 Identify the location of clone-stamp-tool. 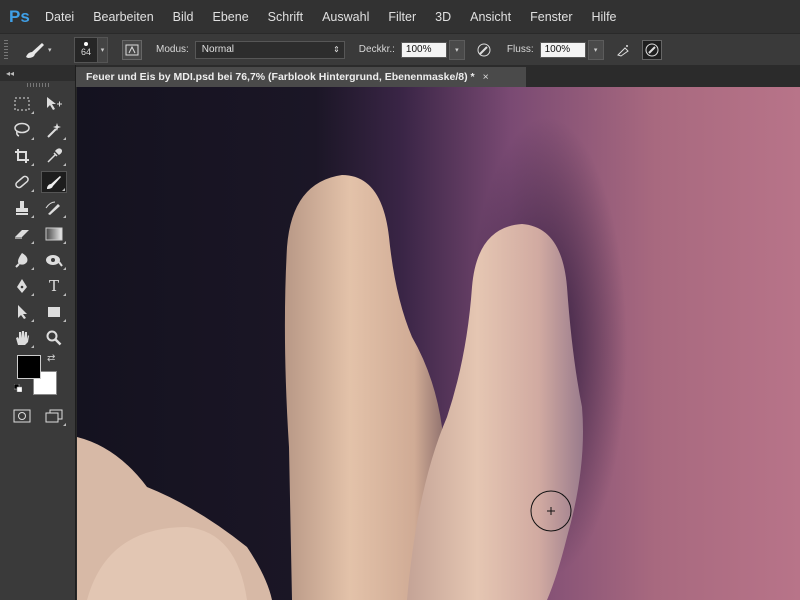
(22, 208).